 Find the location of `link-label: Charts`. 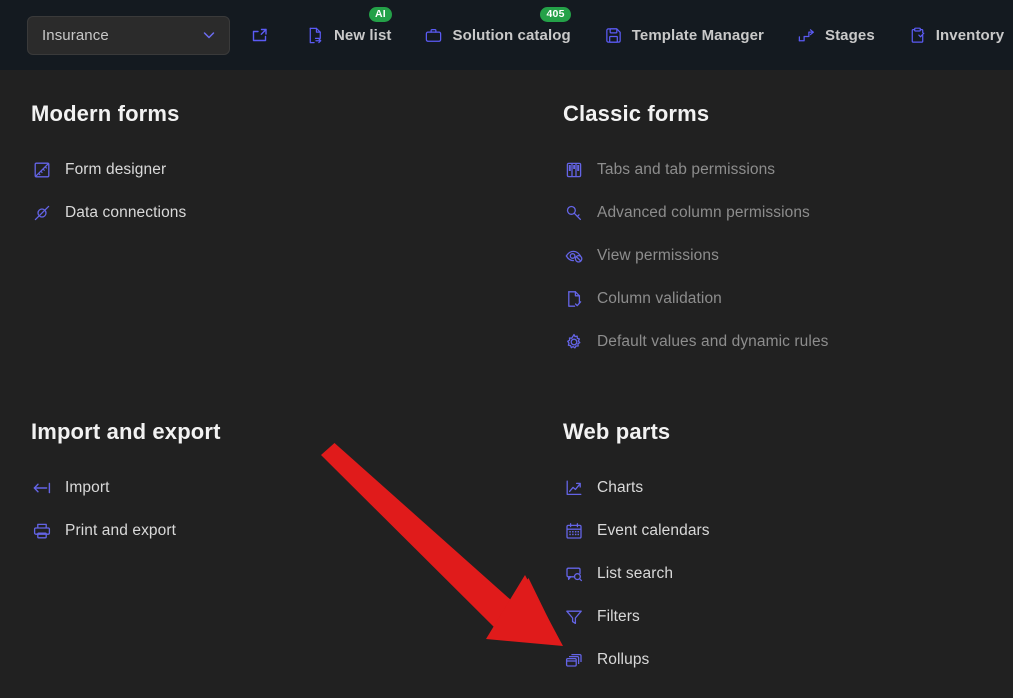

link-label: Charts is located at coordinates (620, 487).